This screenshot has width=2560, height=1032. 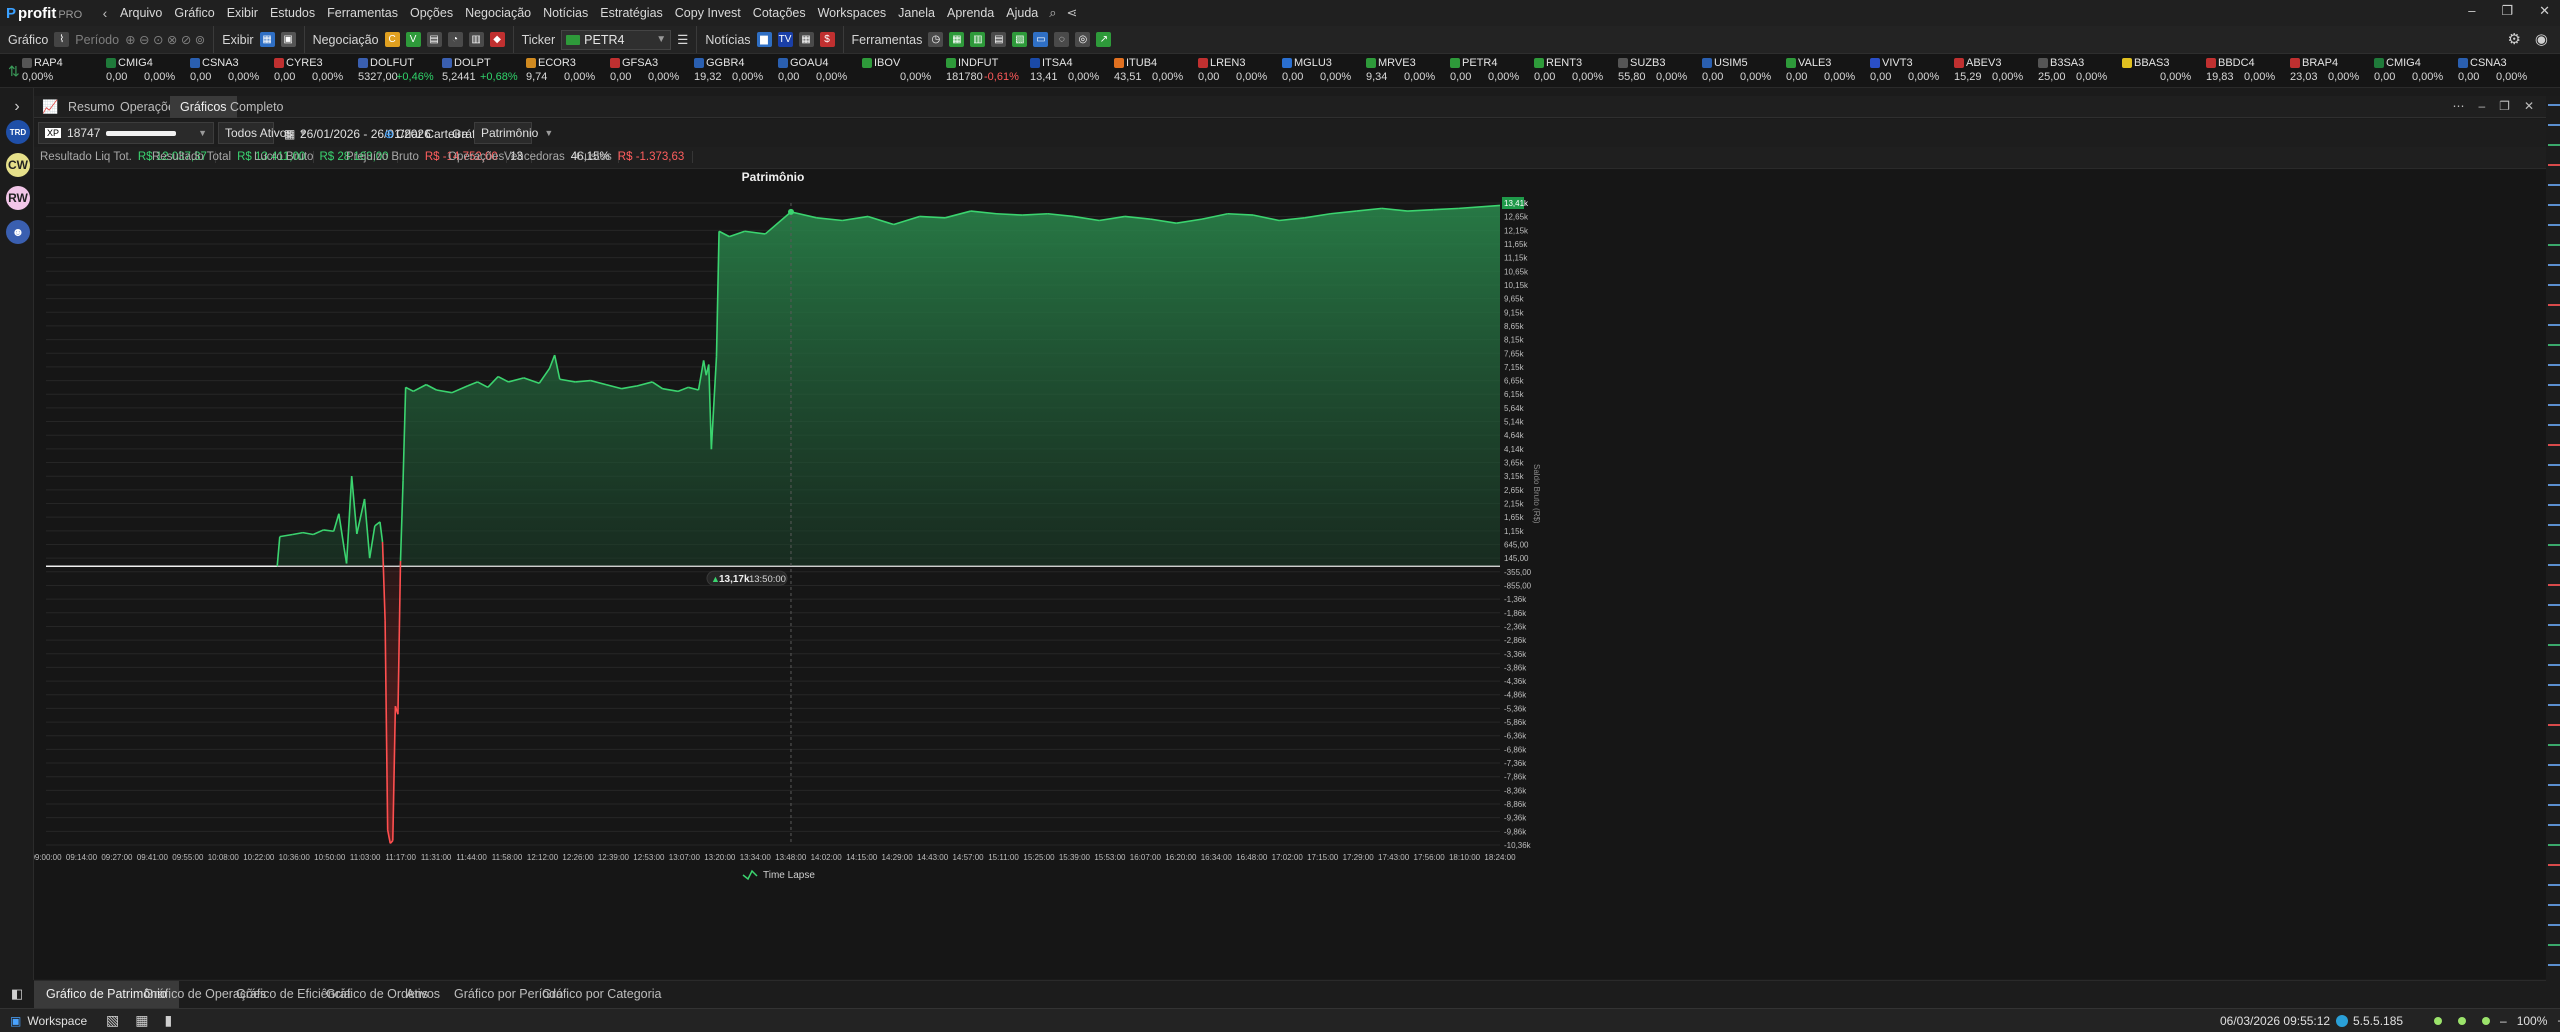 I want to click on tools-monitor-icon: ▭, so click(x=1041, y=39).